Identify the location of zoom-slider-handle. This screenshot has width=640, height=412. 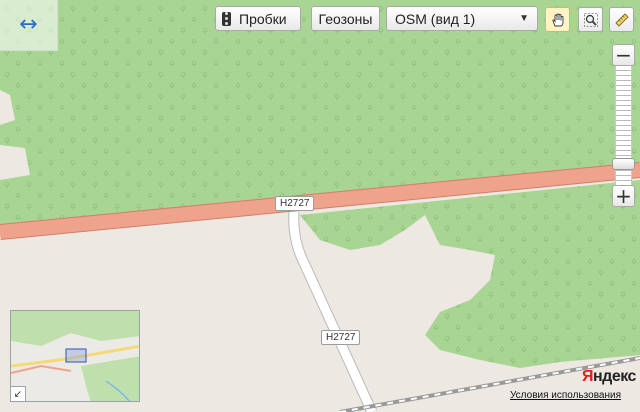
(623, 164).